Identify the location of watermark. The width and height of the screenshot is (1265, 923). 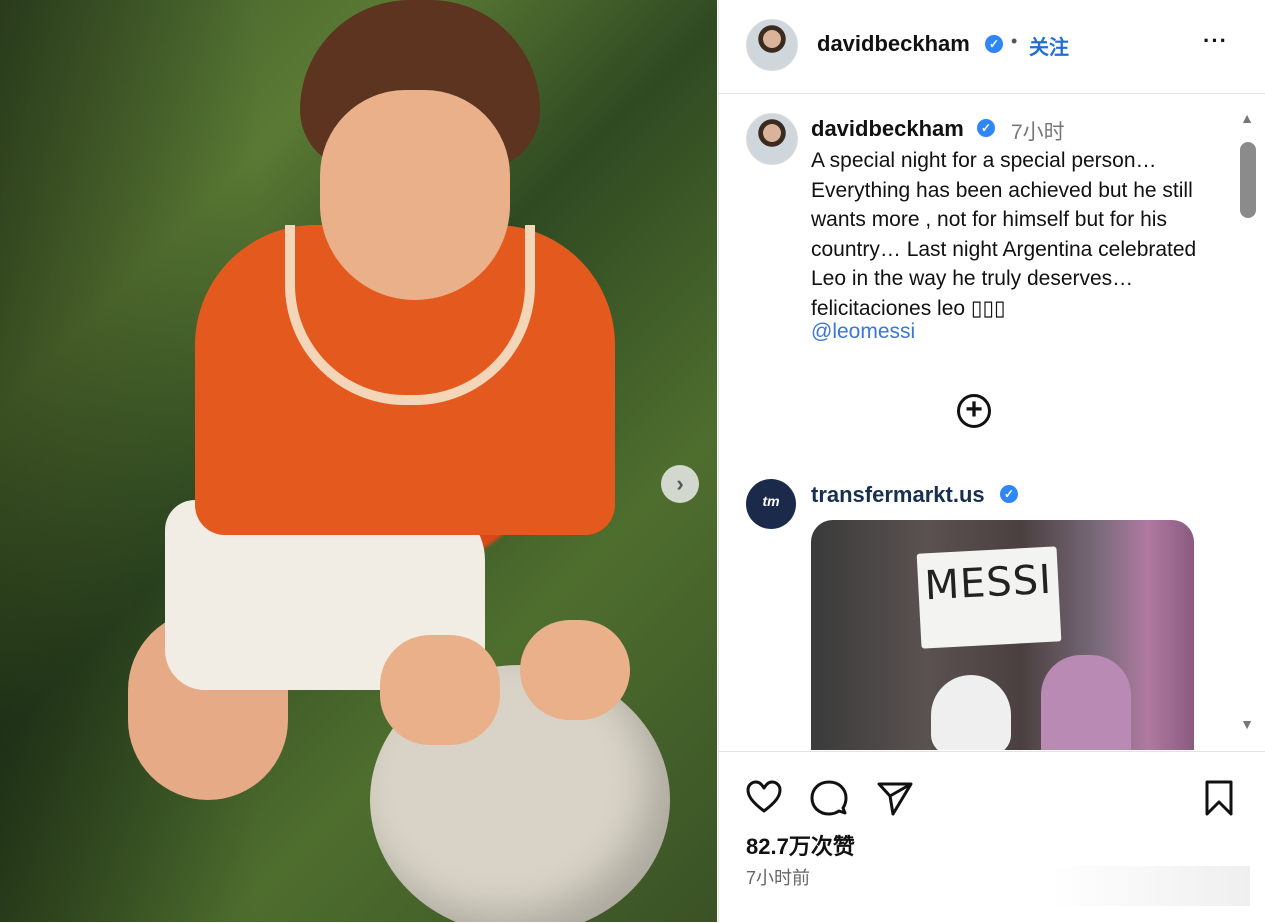
(1150, 886).